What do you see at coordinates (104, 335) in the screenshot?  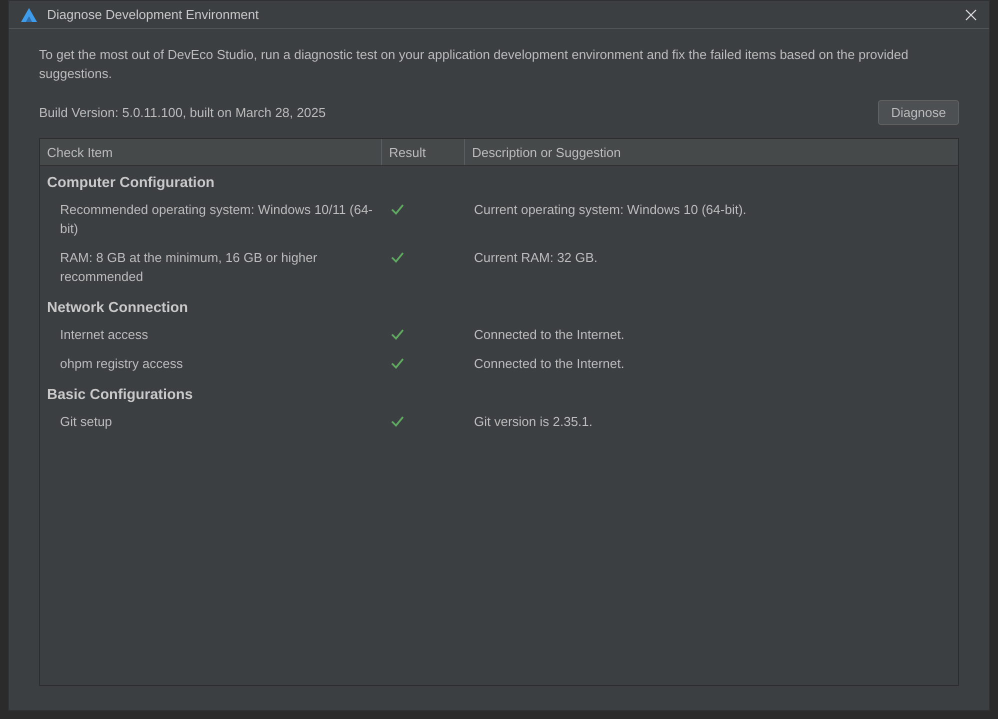 I see `check-item: Internet access` at bounding box center [104, 335].